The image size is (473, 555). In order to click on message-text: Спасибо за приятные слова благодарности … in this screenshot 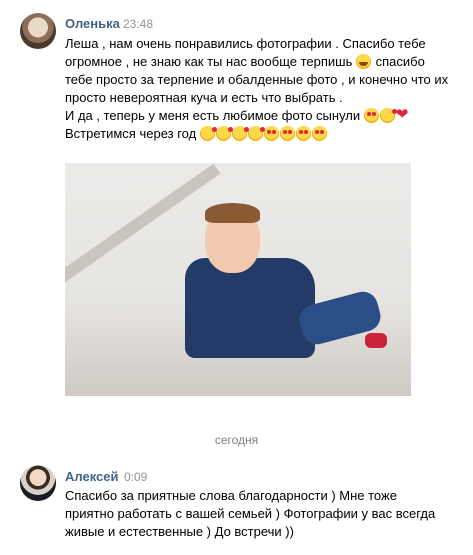, I will do `click(250, 513)`.